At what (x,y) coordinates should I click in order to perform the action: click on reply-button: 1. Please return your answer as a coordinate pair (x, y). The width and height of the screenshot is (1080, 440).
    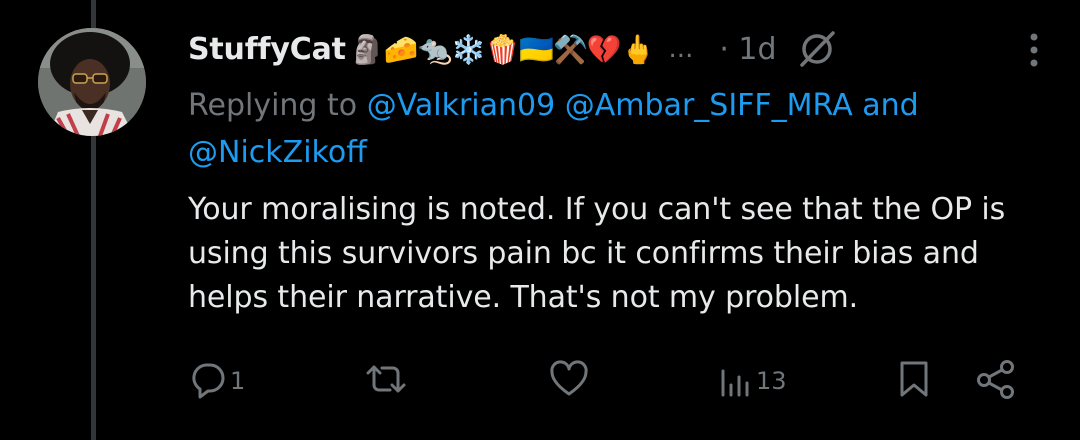
    Looking at the image, I should click on (216, 381).